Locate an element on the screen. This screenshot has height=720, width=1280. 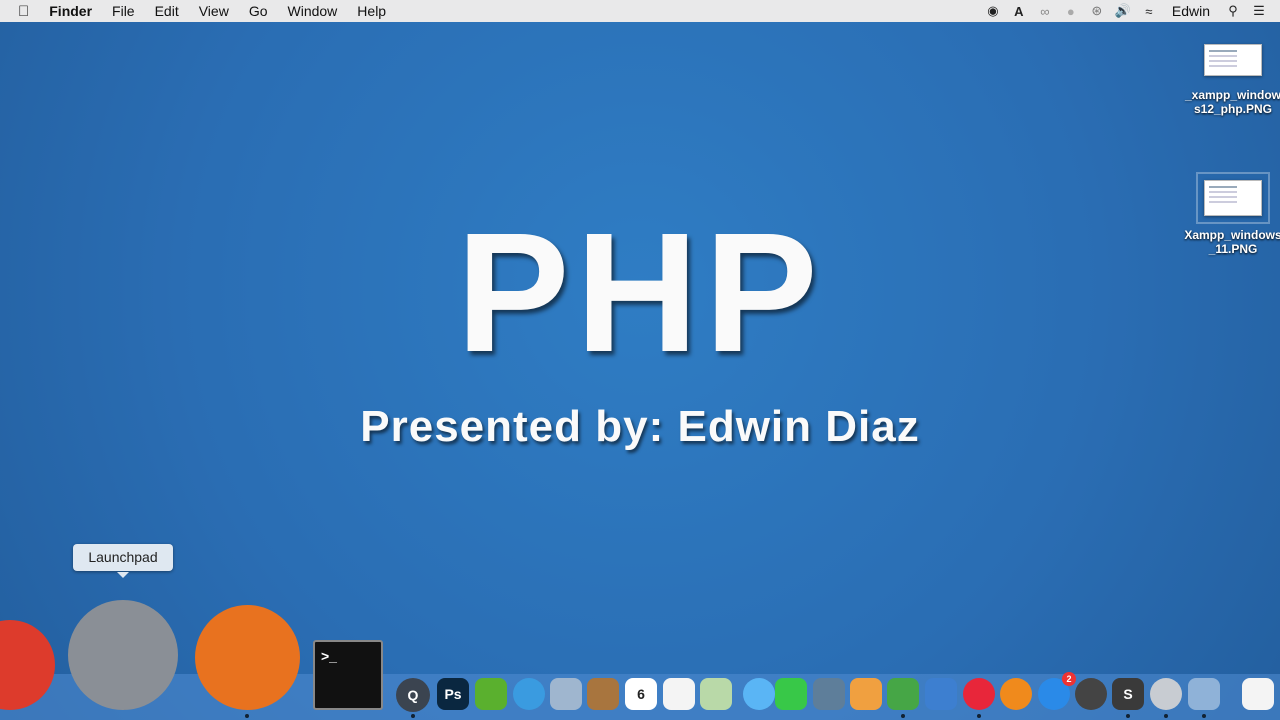
notification-icon: ● is located at coordinates (1071, 11).